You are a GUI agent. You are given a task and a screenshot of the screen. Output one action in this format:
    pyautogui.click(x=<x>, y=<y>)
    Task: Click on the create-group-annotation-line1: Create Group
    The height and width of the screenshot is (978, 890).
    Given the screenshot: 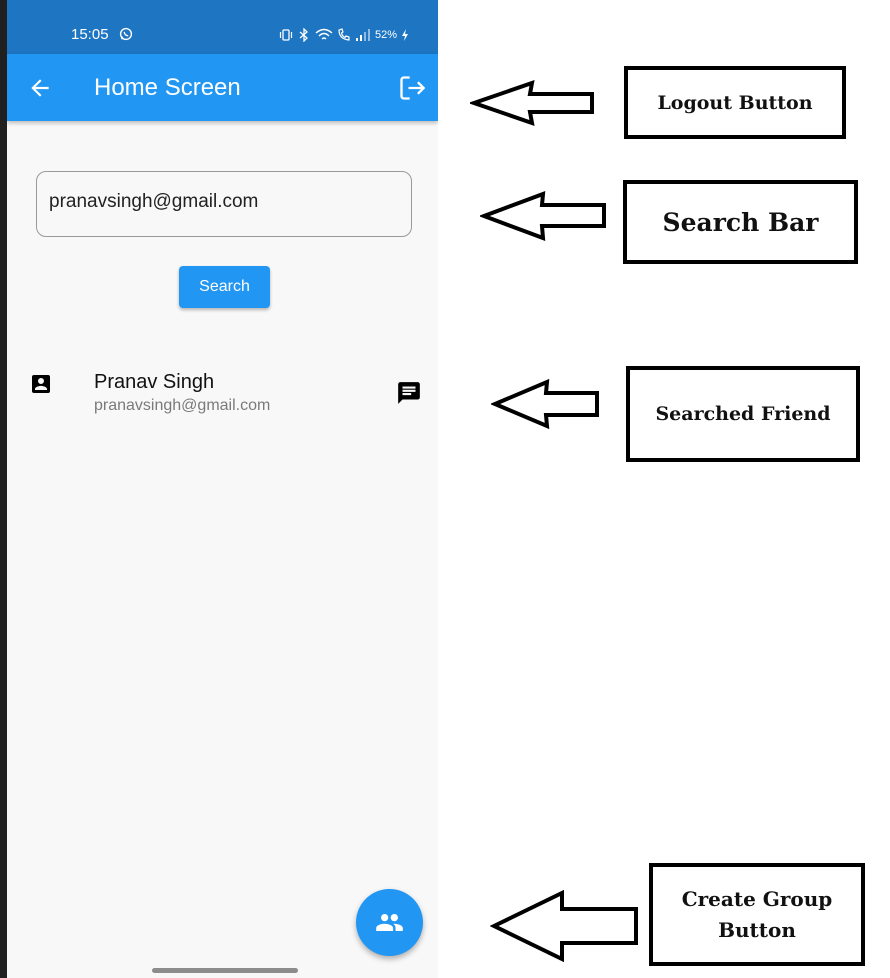 What is the action you would take?
    pyautogui.click(x=757, y=898)
    